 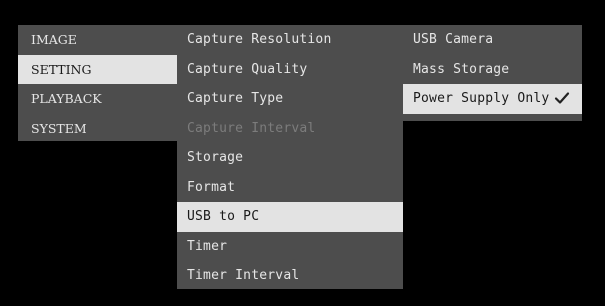 I want to click on category-item-image: IMAGE, so click(x=97, y=40).